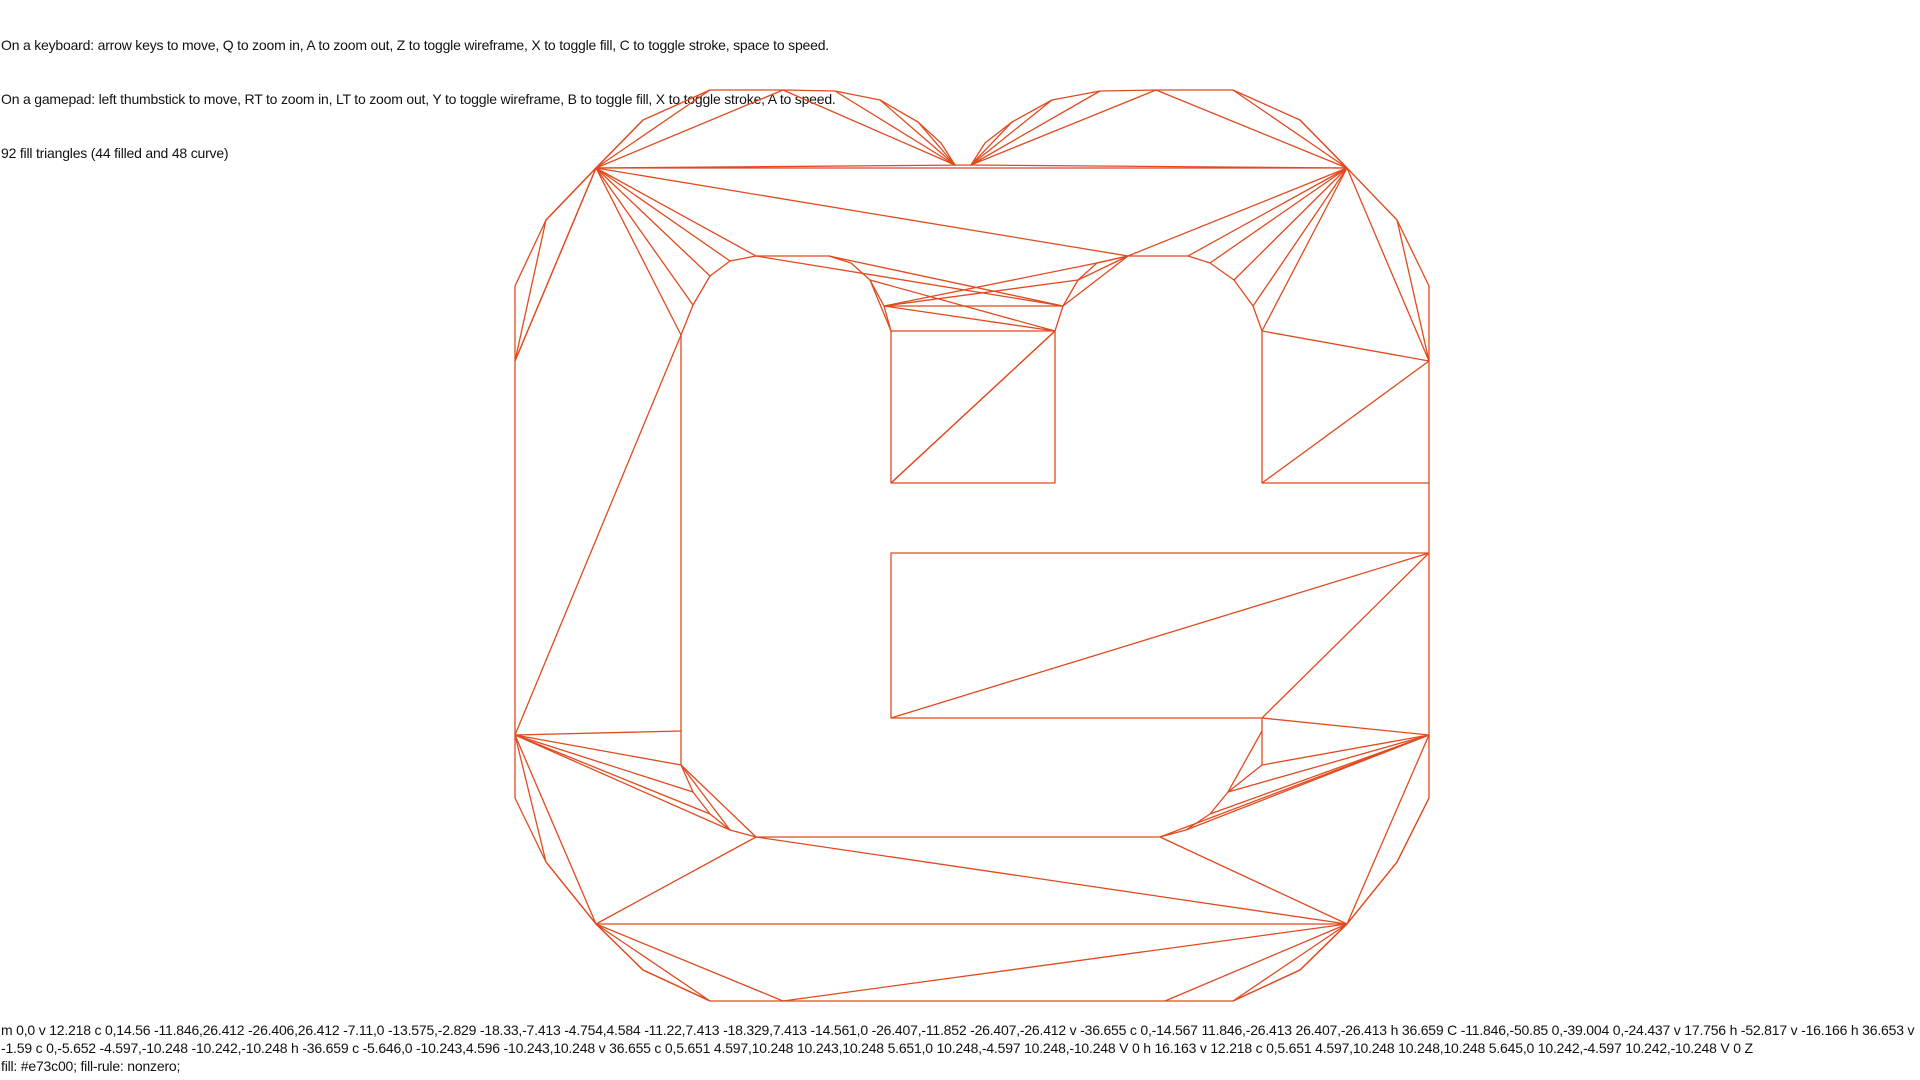 The width and height of the screenshot is (1920, 1080). Describe the element at coordinates (1092, 369) in the screenshot. I see `right-cutout` at that location.